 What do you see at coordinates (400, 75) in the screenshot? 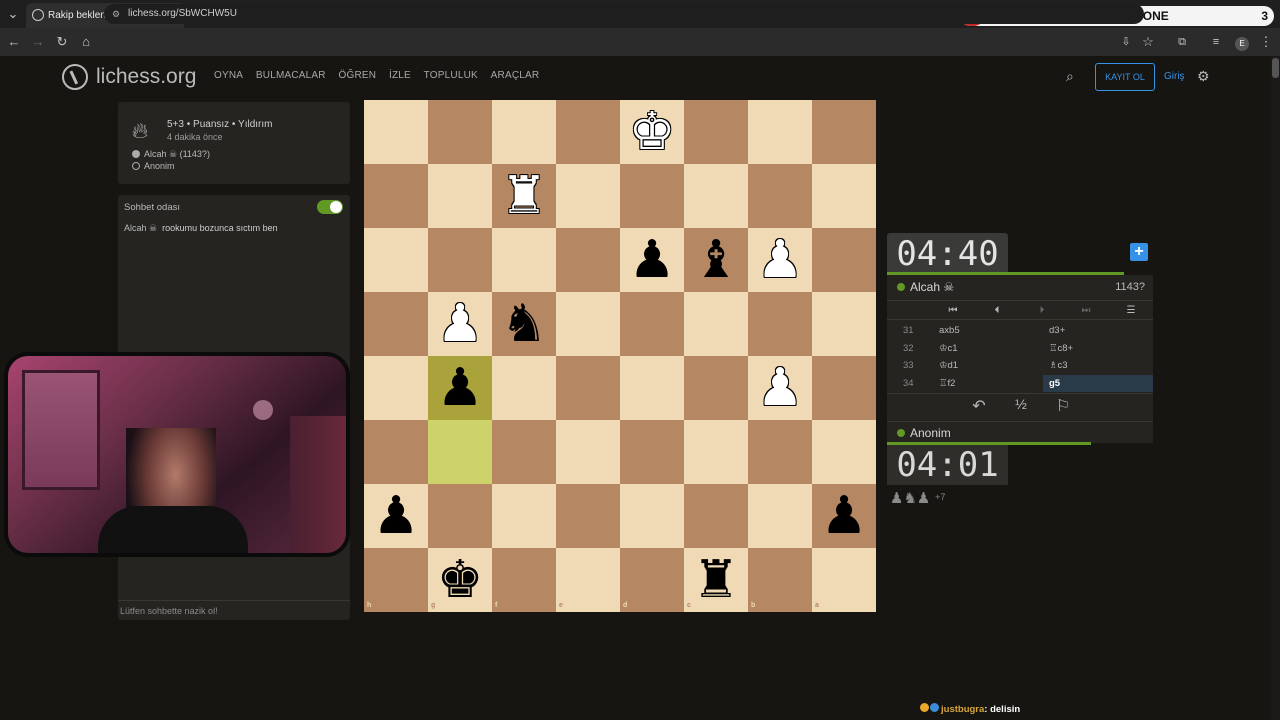
I see `nav-watch: İZLE` at bounding box center [400, 75].